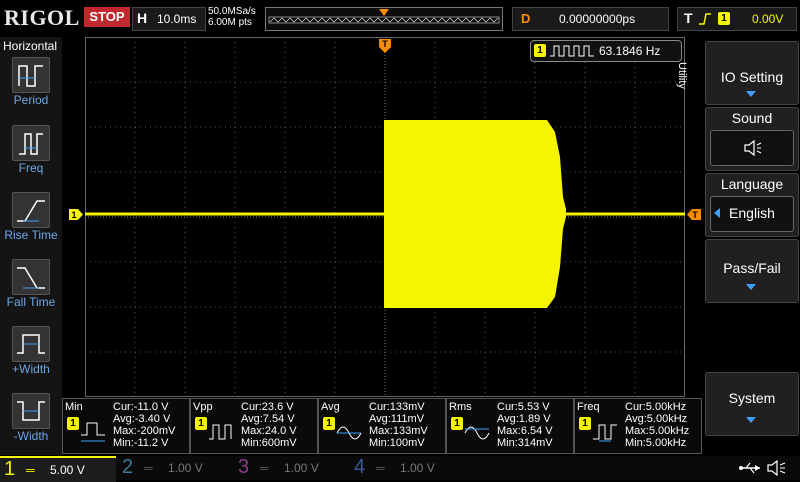  I want to click on measurement-avg: Avg:1.89 V, so click(524, 419).